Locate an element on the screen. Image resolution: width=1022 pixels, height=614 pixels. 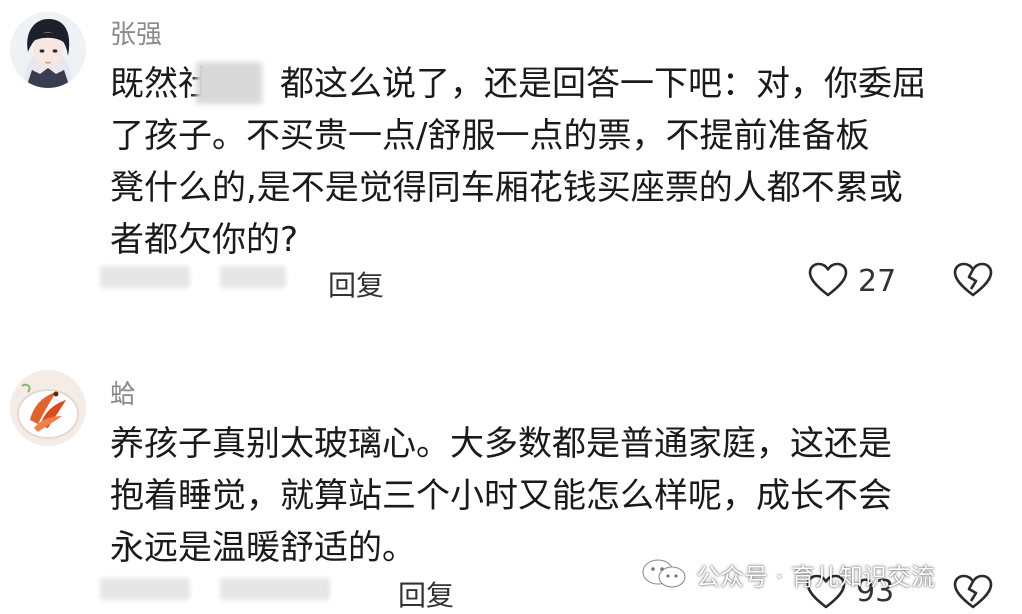
like-count: 27 is located at coordinates (877, 281).